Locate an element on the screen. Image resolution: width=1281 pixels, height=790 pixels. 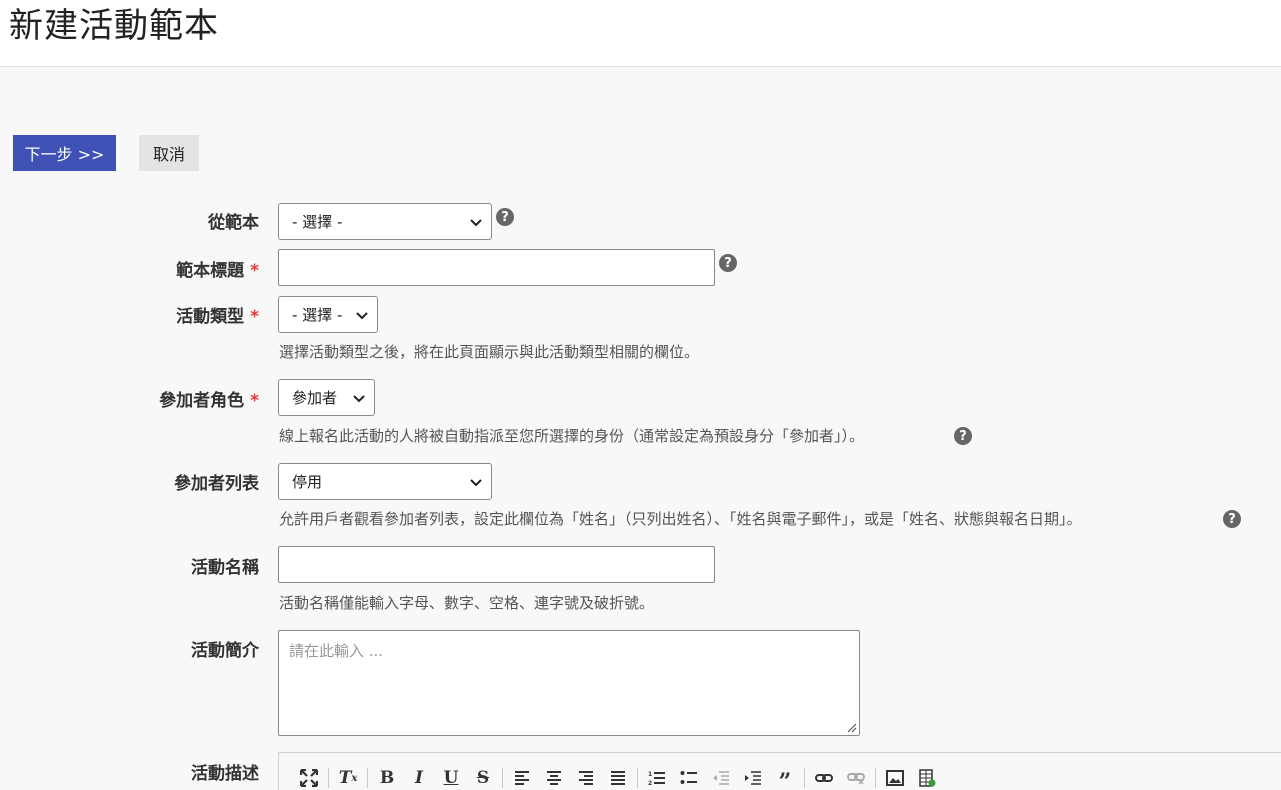
template-title-help-icon: ? is located at coordinates (728, 263).